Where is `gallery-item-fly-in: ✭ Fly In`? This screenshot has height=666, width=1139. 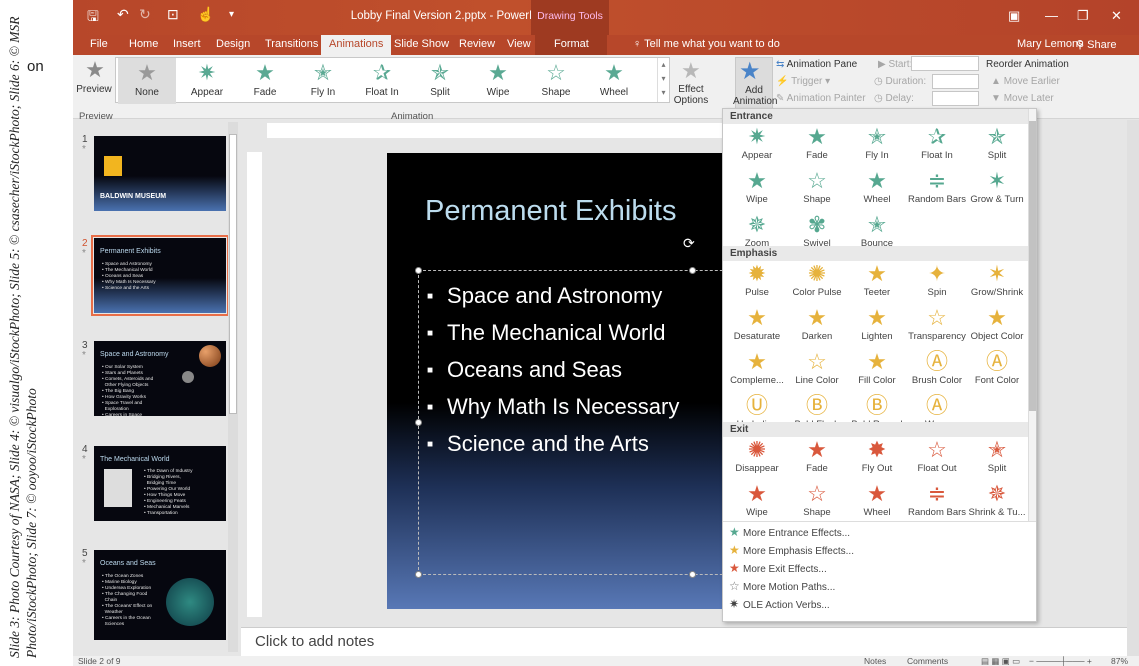 gallery-item-fly-in: ✭ Fly In is located at coordinates (323, 81).